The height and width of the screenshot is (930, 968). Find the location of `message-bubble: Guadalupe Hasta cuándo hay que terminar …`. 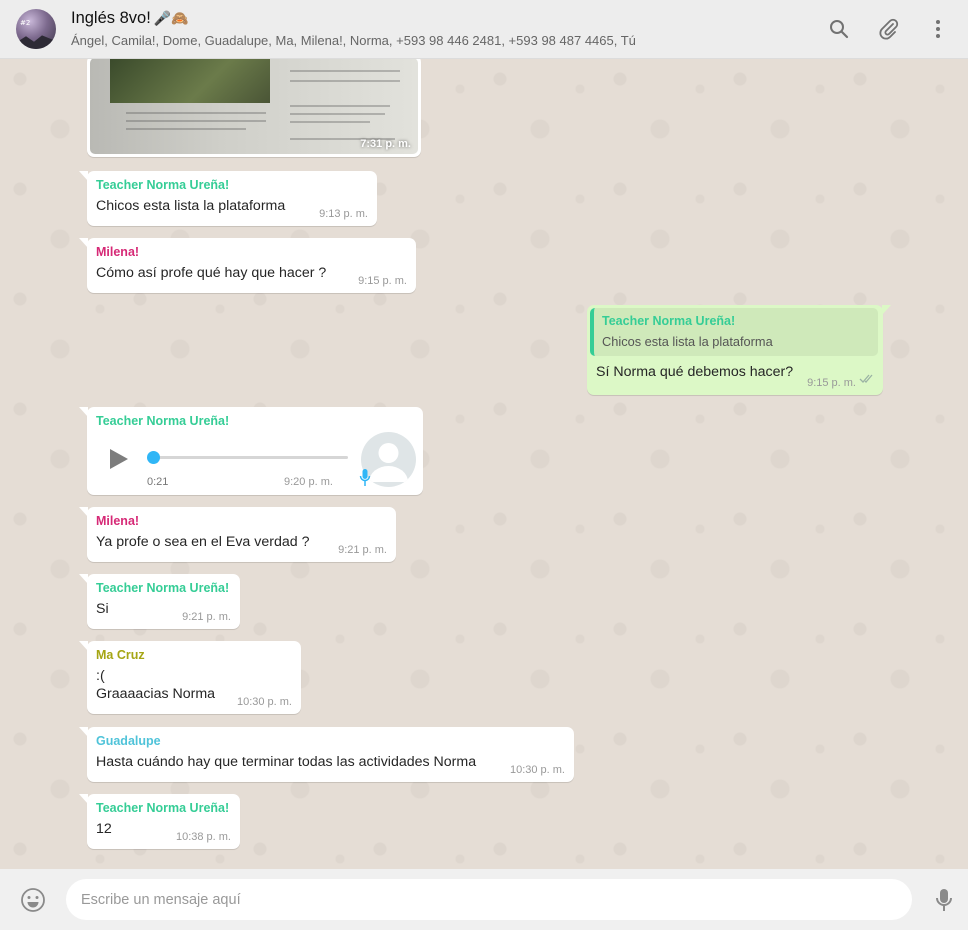

message-bubble: Guadalupe Hasta cuándo hay que terminar … is located at coordinates (326, 754).